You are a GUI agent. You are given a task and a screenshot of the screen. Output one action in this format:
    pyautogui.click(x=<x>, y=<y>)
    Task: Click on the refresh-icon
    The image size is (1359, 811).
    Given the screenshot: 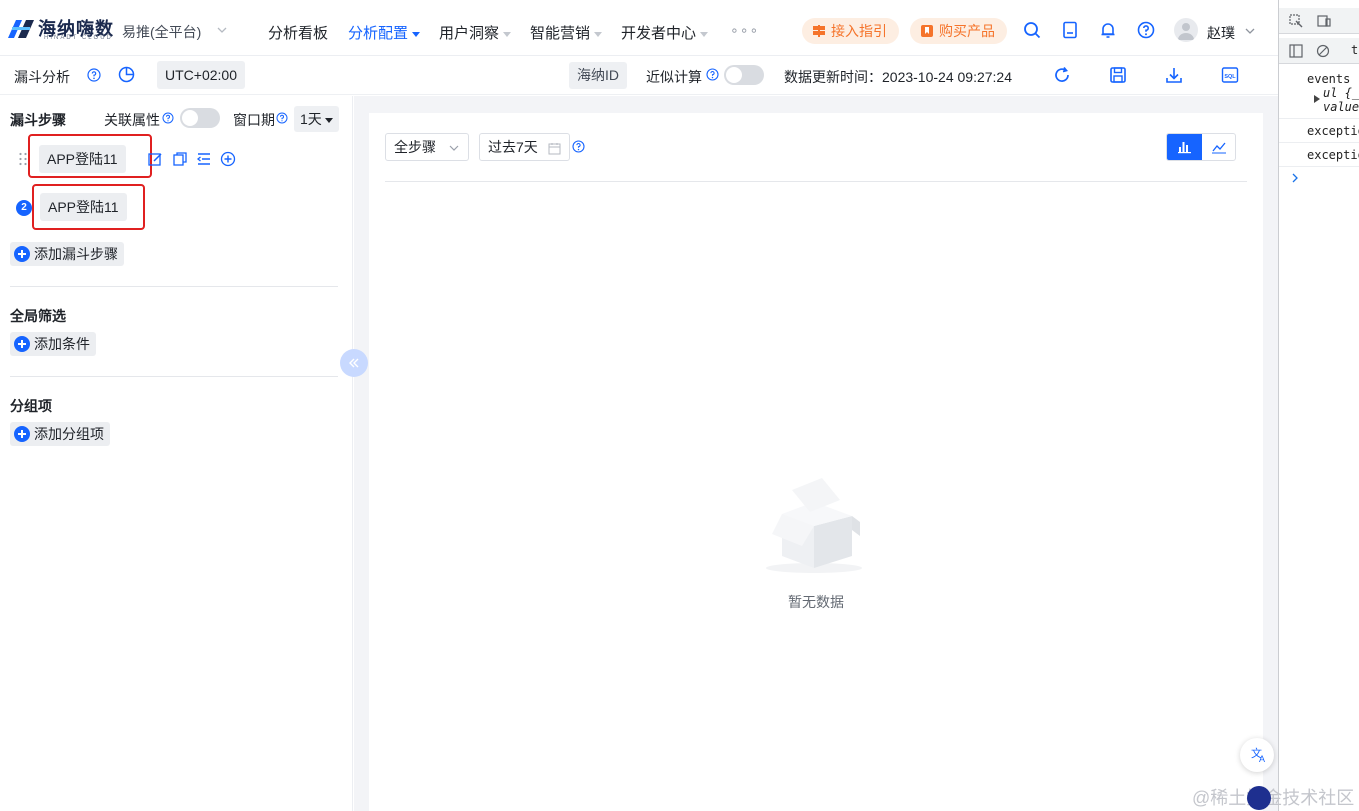 What is the action you would take?
    pyautogui.click(x=1062, y=75)
    